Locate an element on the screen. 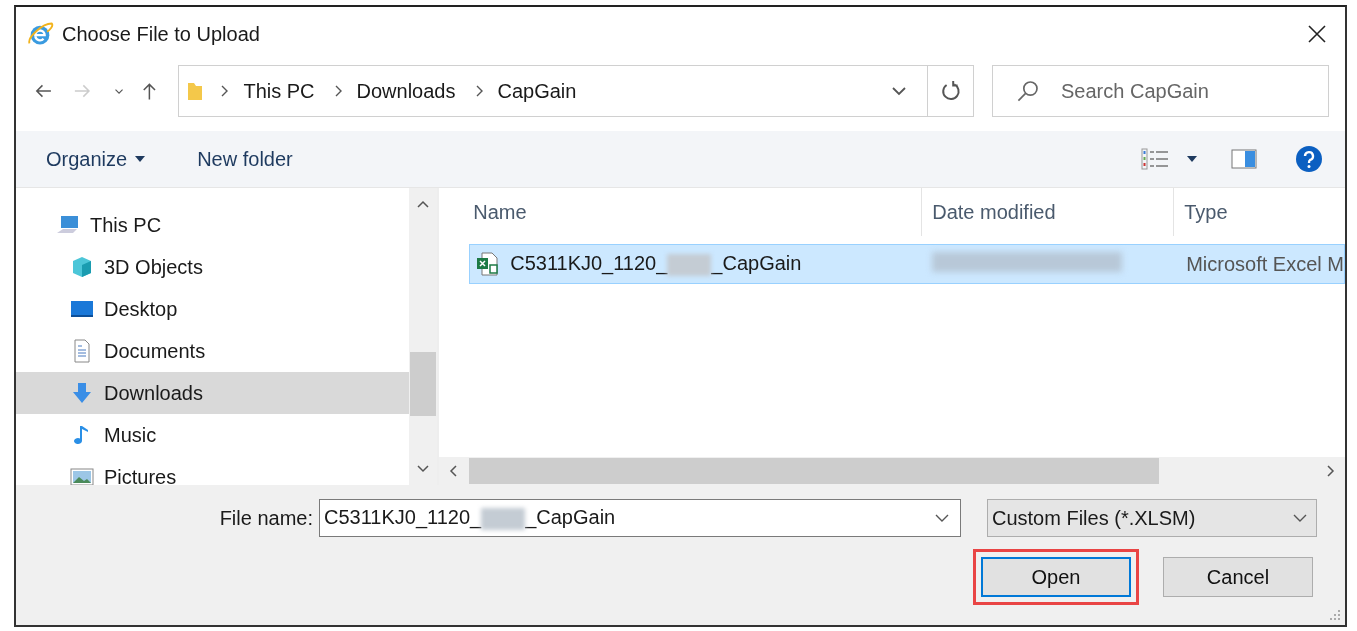  down-arrow-icon is located at coordinates (82, 393).